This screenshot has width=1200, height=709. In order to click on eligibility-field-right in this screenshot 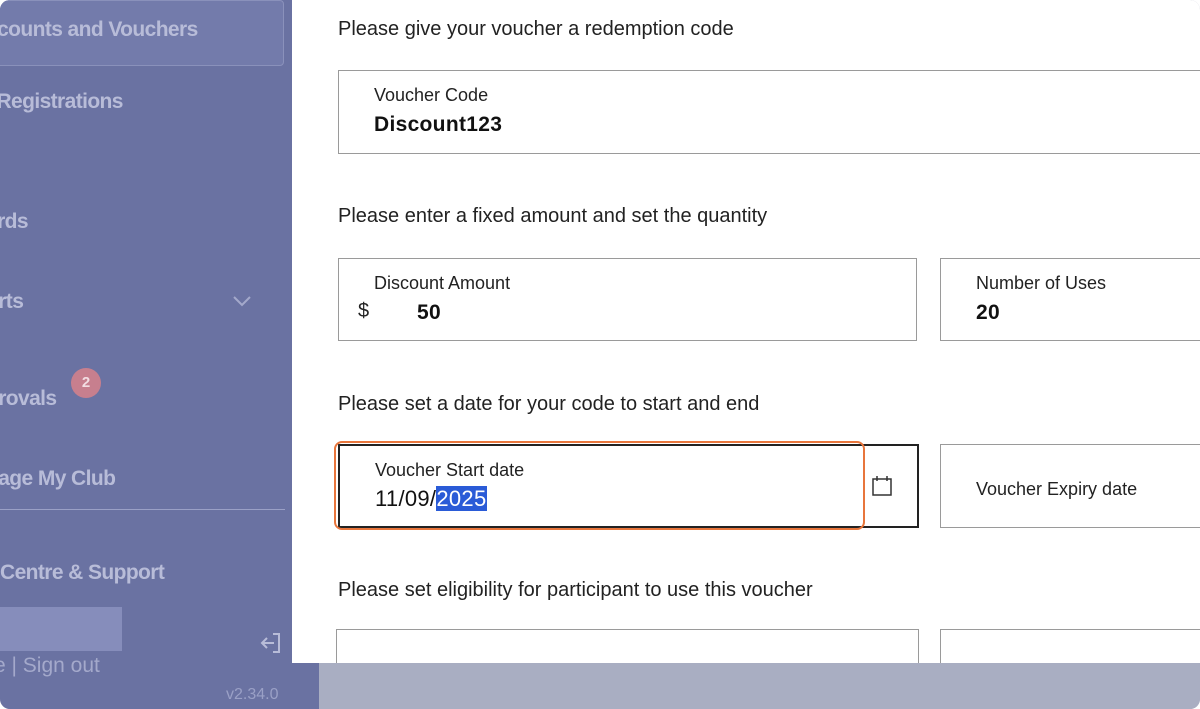, I will do `click(1070, 646)`.